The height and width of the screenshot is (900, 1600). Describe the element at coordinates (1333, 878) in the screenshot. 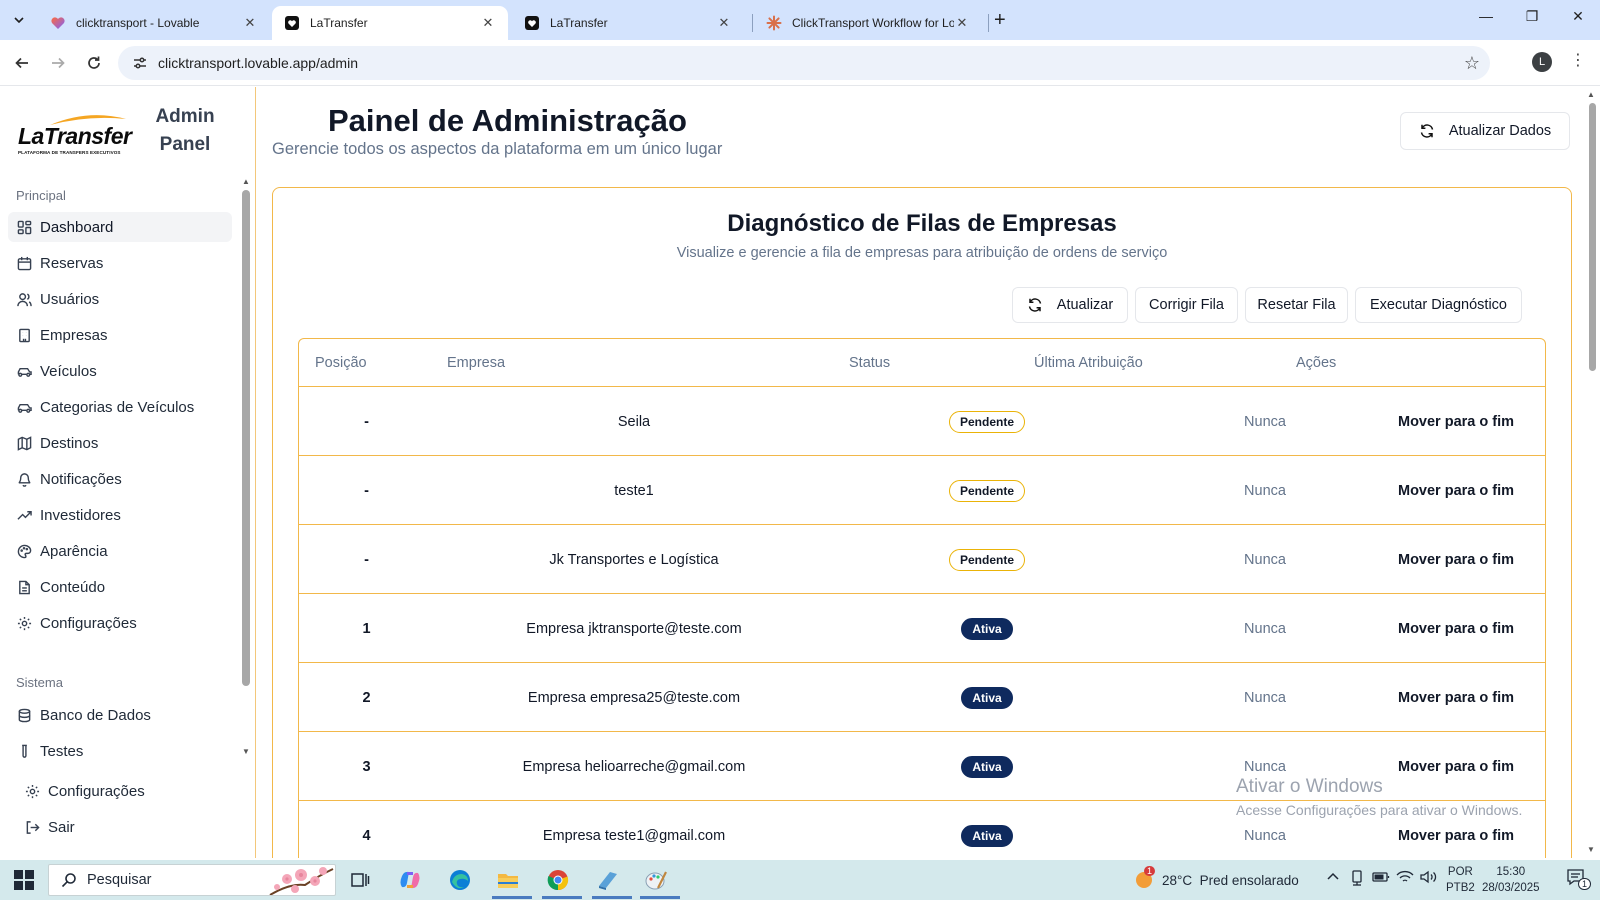

I see `chevron-up-icon` at that location.